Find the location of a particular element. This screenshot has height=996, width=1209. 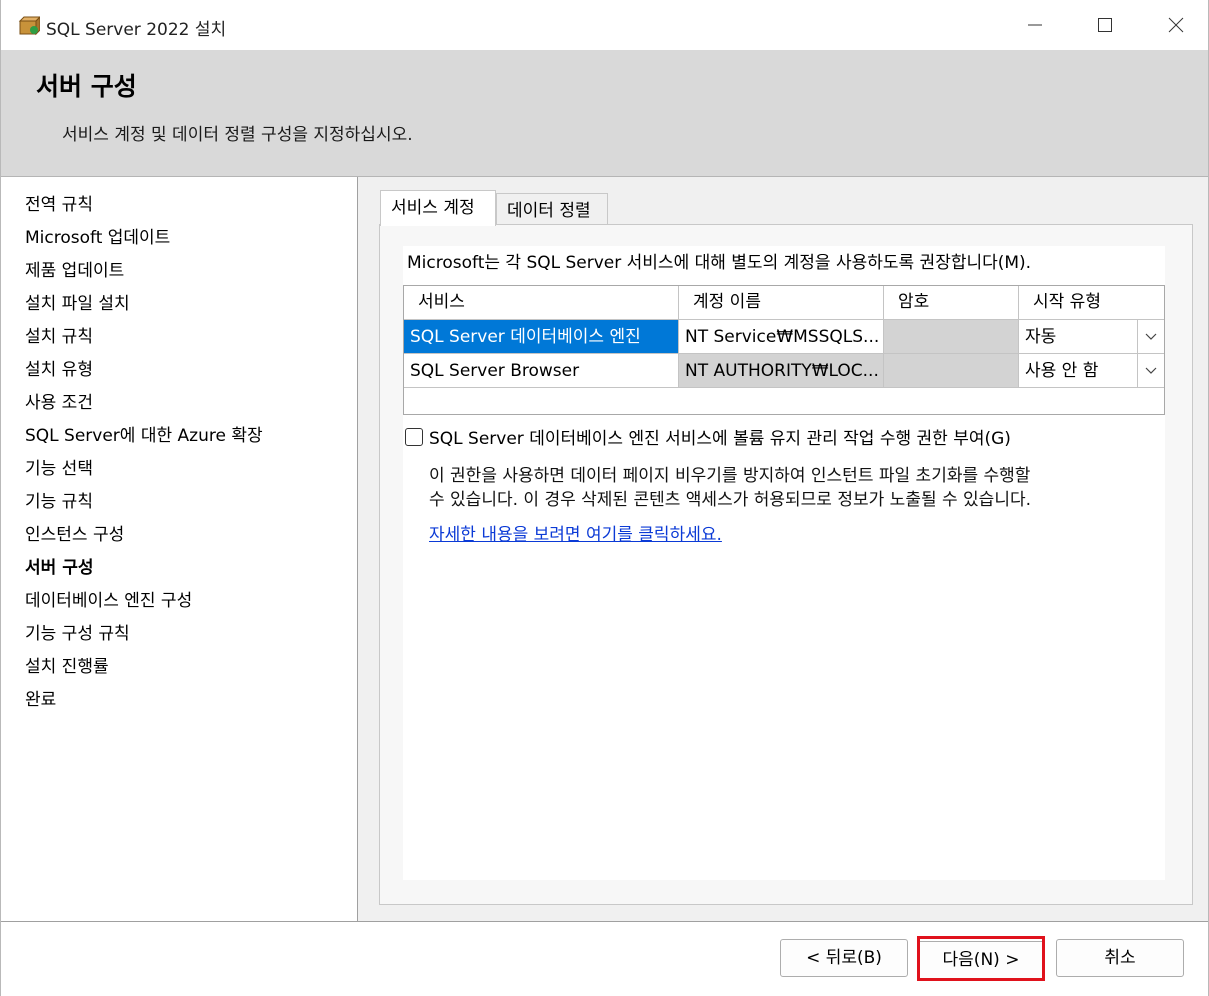

page-header: 서버 구성 서비스 계정 및 데이터 정렬 구성을 지정하십시오. is located at coordinates (604, 113).